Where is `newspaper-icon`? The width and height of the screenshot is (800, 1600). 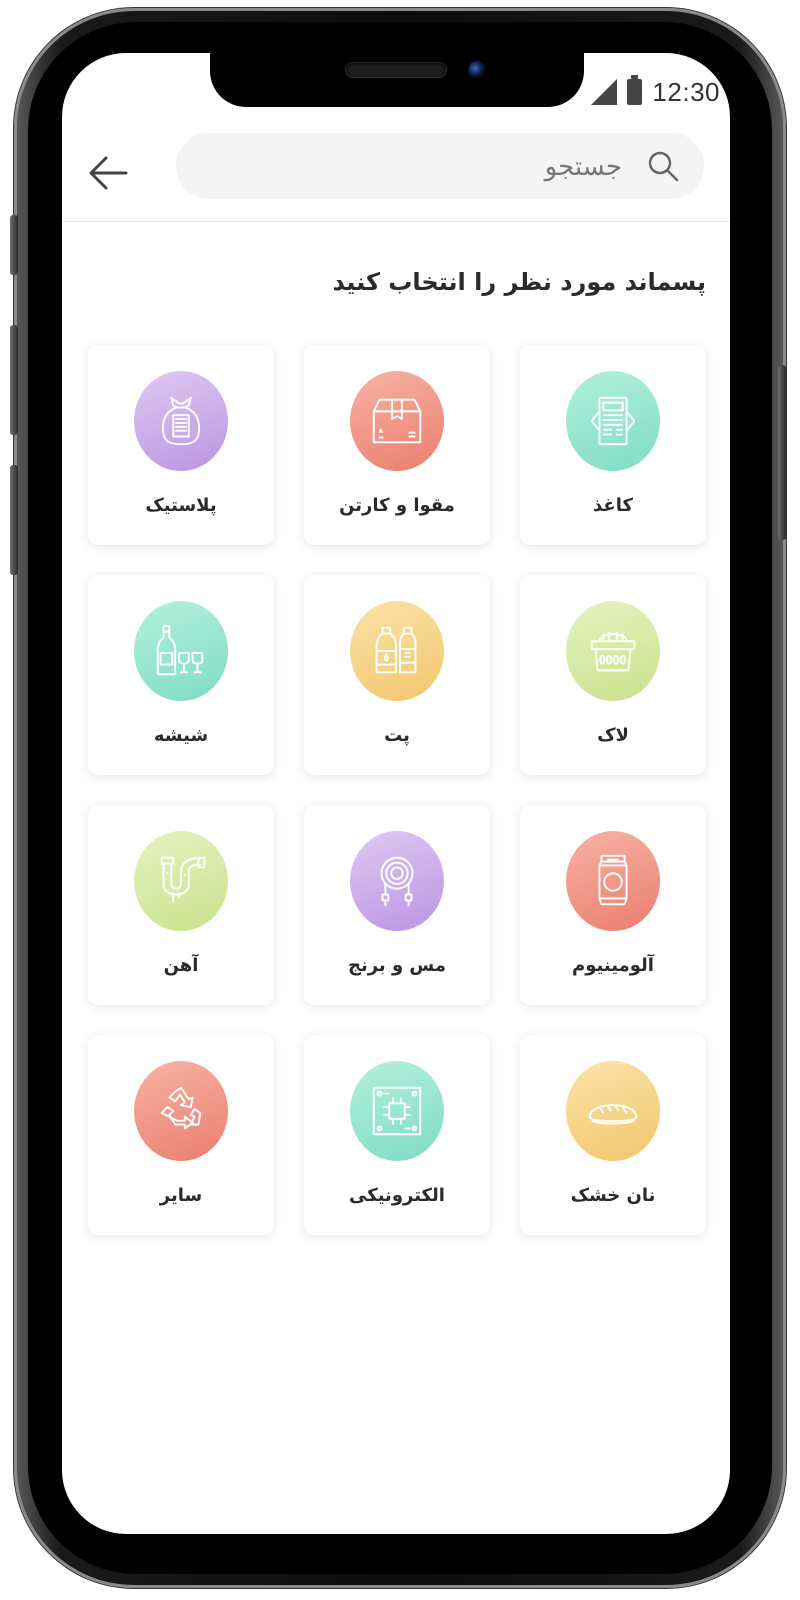 newspaper-icon is located at coordinates (613, 421).